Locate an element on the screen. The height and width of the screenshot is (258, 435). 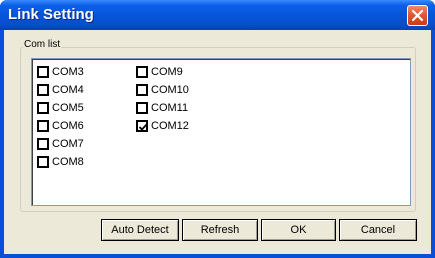
close-icon is located at coordinates (417, 15).